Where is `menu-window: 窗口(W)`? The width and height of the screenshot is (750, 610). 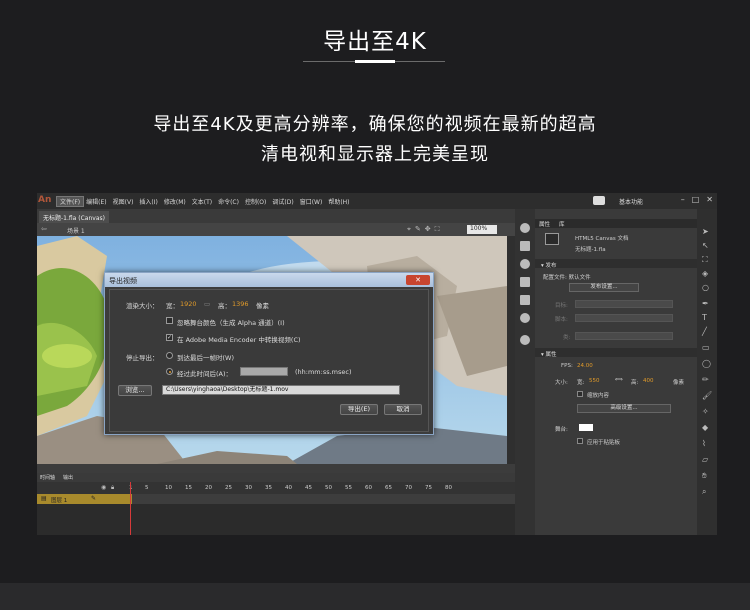
menu-window: 窗口(W) is located at coordinates (311, 201).